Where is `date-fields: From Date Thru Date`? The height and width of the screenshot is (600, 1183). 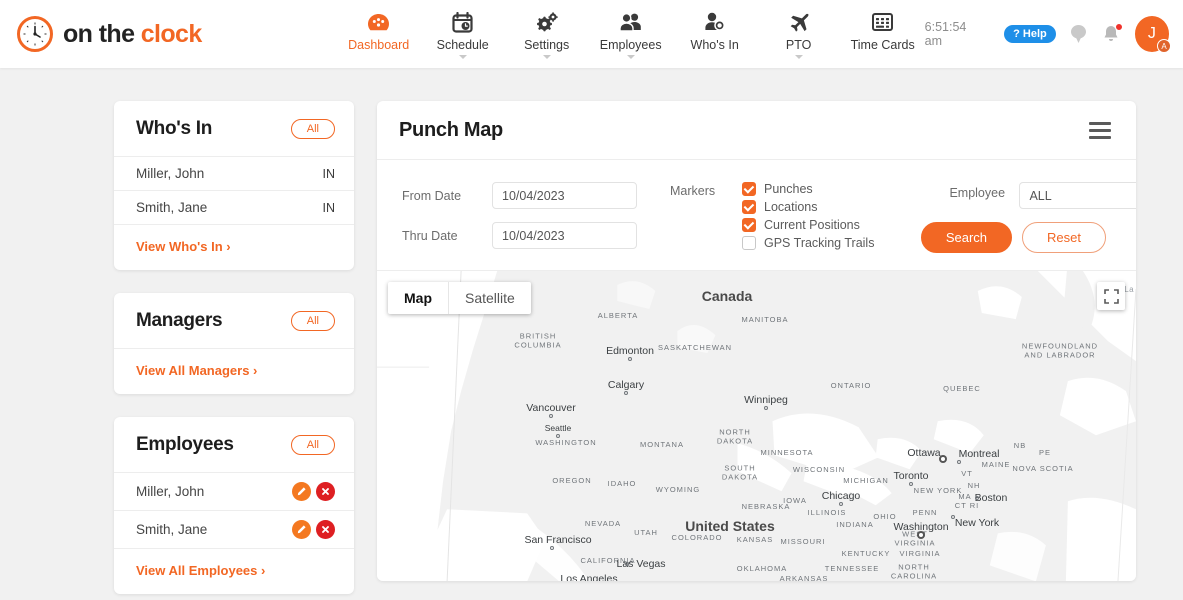
date-fields: From Date Thru Date is located at coordinates (519, 216).